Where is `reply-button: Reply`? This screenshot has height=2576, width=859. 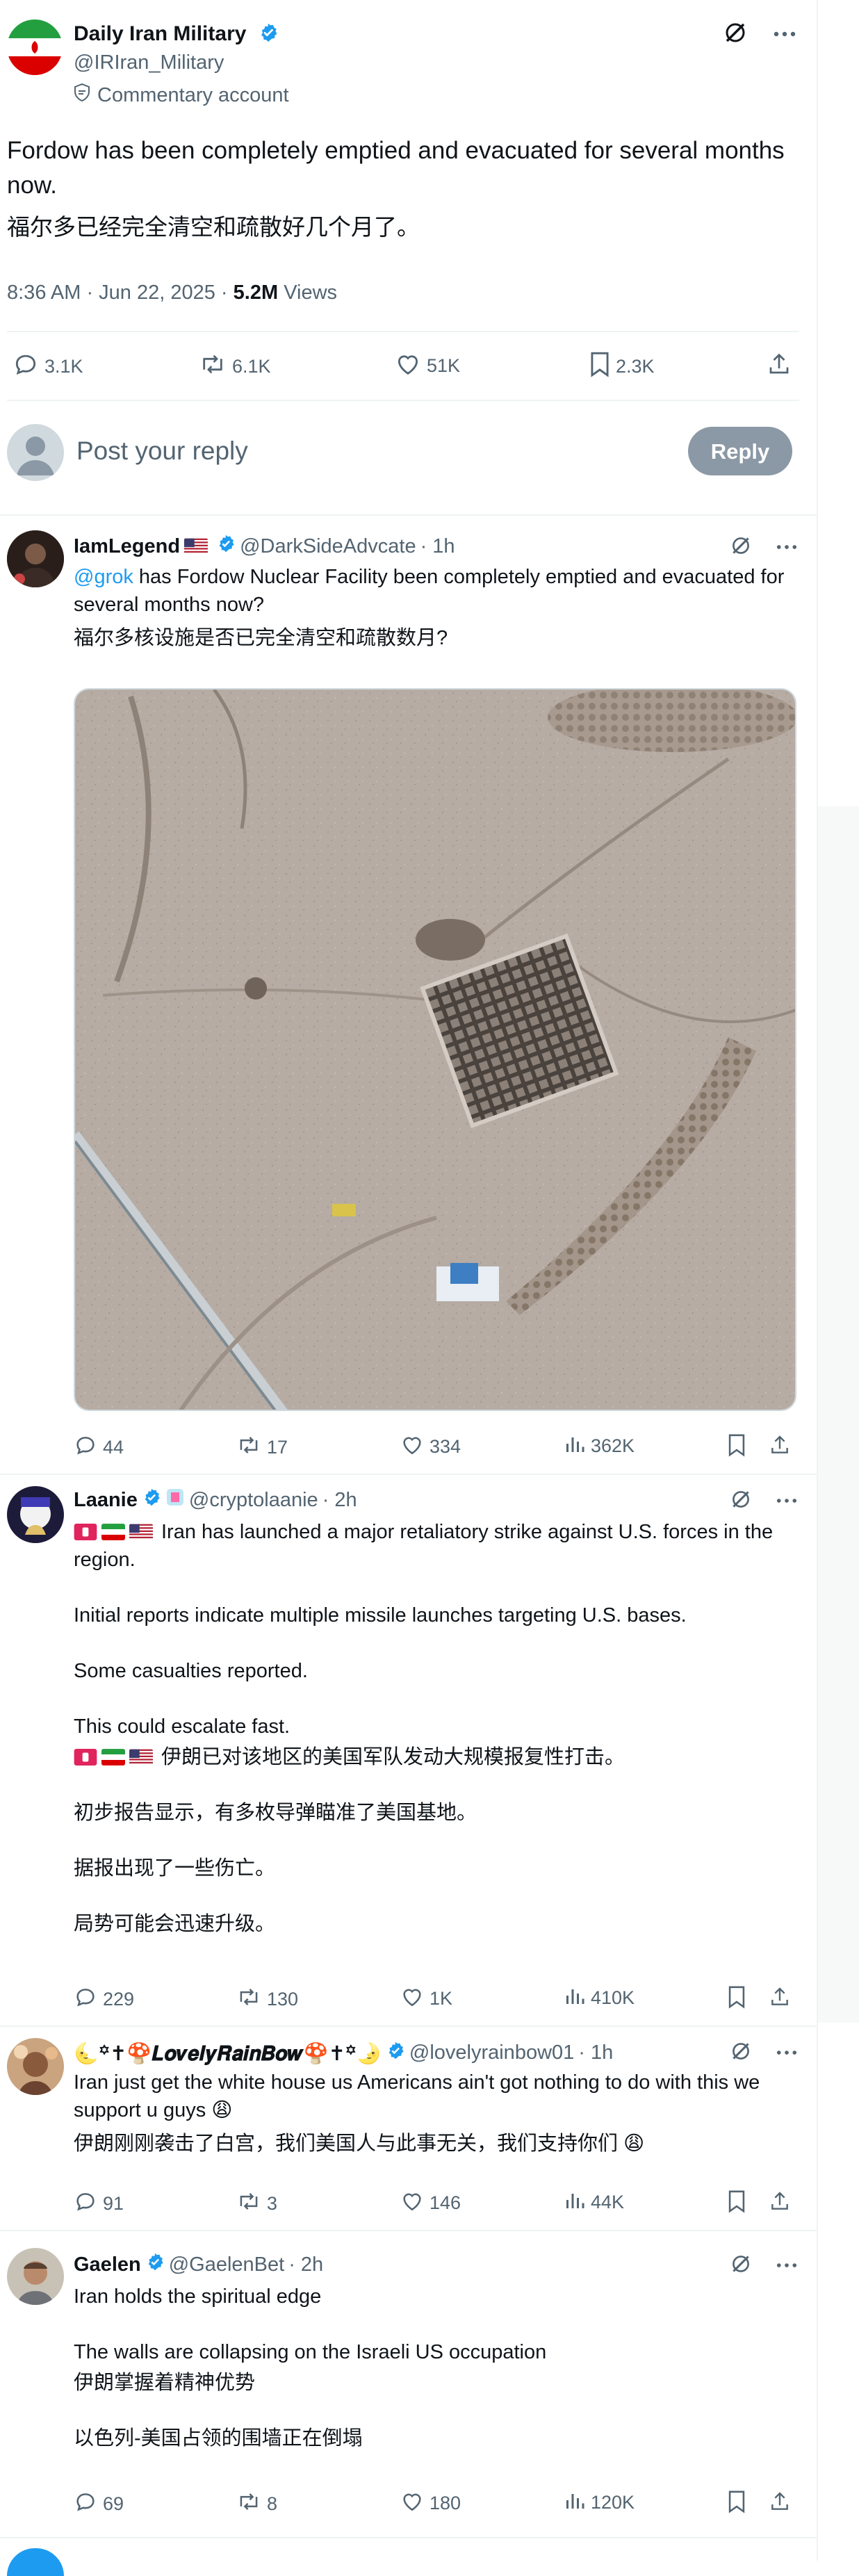
reply-button: Reply is located at coordinates (740, 451).